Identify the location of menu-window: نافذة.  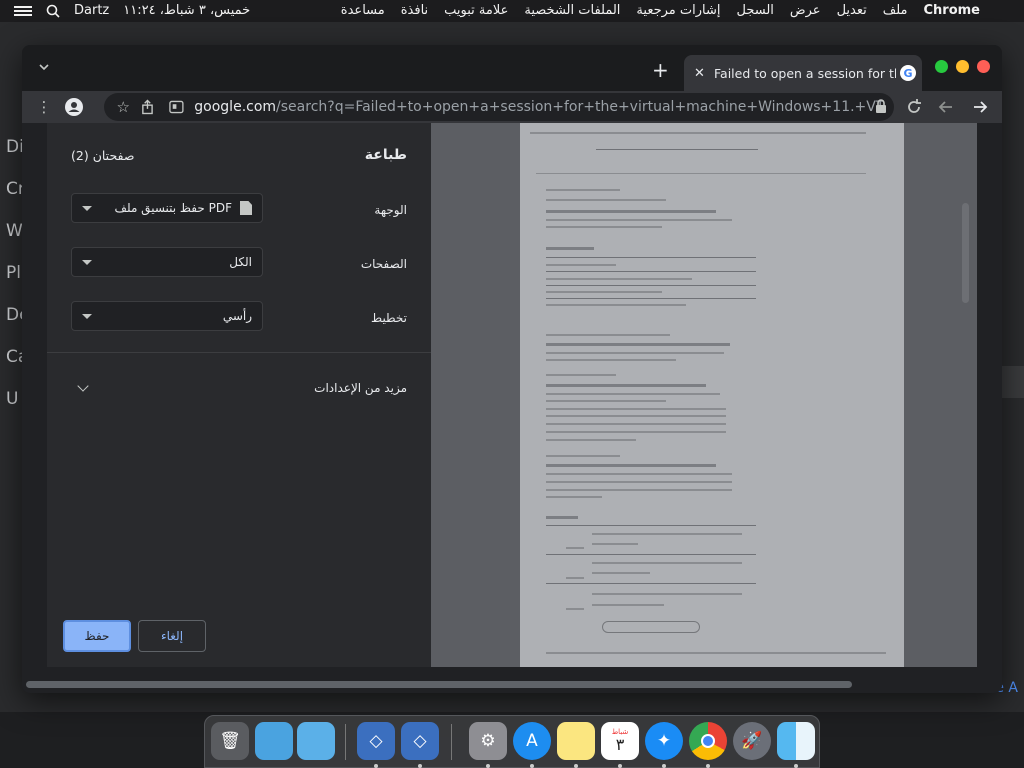
(414, 10).